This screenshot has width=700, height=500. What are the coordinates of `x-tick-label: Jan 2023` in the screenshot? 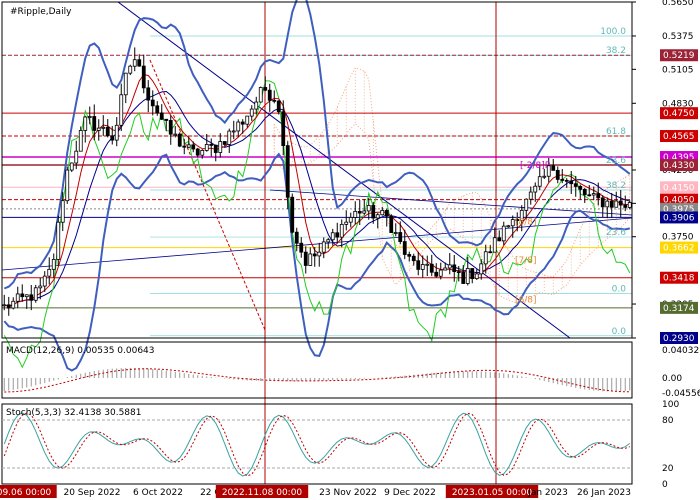 It's located at (547, 493).